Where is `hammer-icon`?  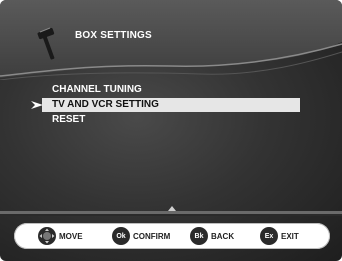 hammer-icon is located at coordinates (46, 43).